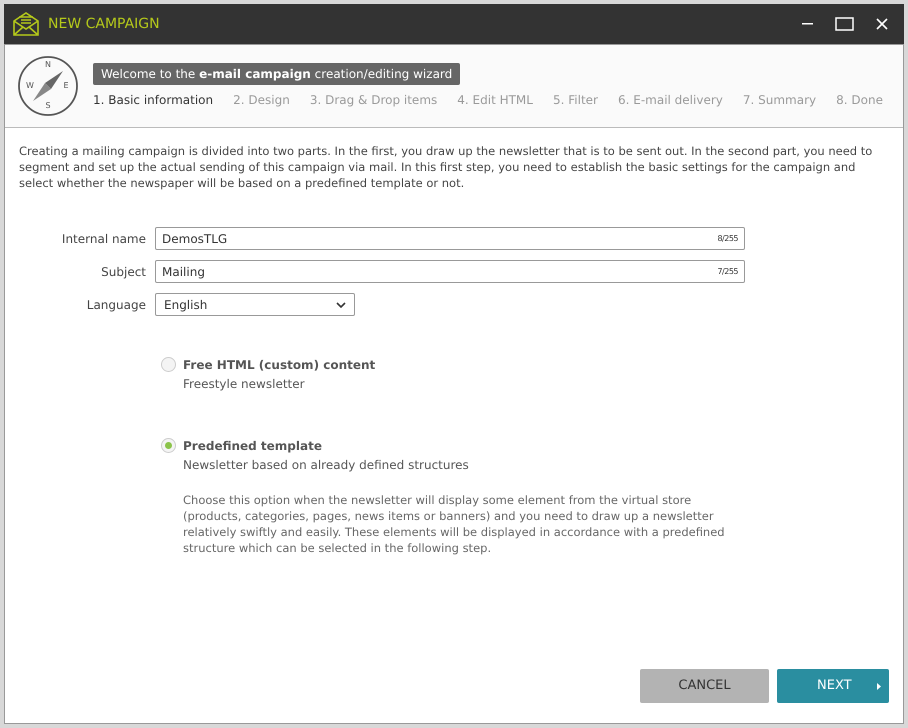 The width and height of the screenshot is (908, 728). What do you see at coordinates (833, 686) in the screenshot?
I see `next-button: NEXT` at bounding box center [833, 686].